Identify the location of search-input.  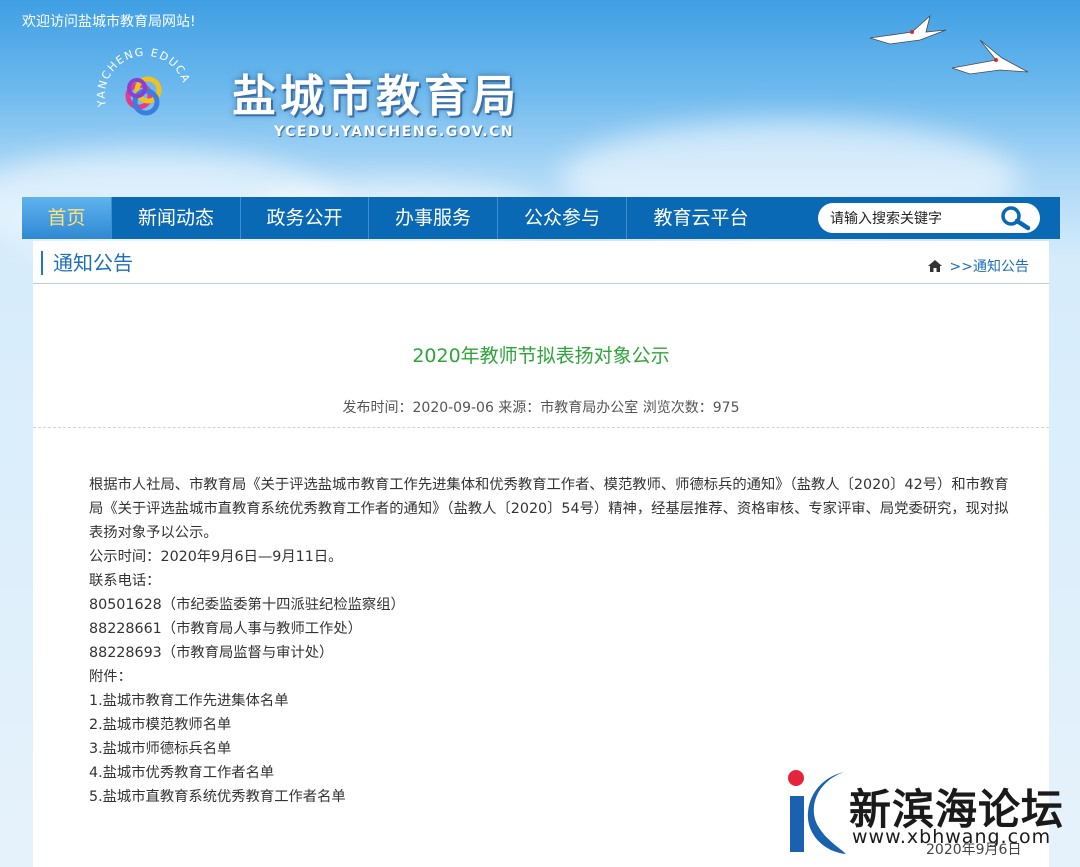
(910, 219).